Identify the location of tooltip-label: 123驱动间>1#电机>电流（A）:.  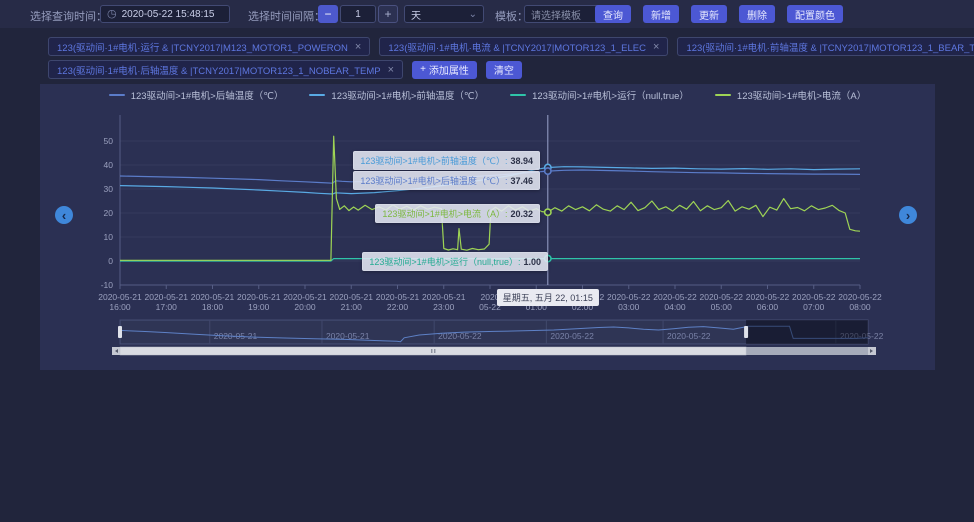
(445, 214).